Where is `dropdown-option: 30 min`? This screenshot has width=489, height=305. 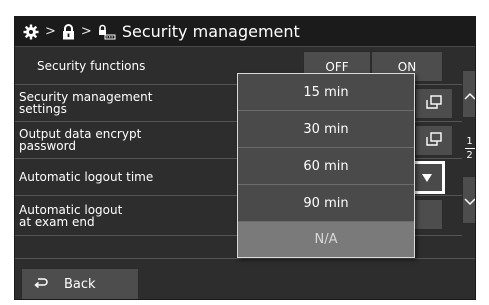
dropdown-option: 30 min is located at coordinates (326, 129).